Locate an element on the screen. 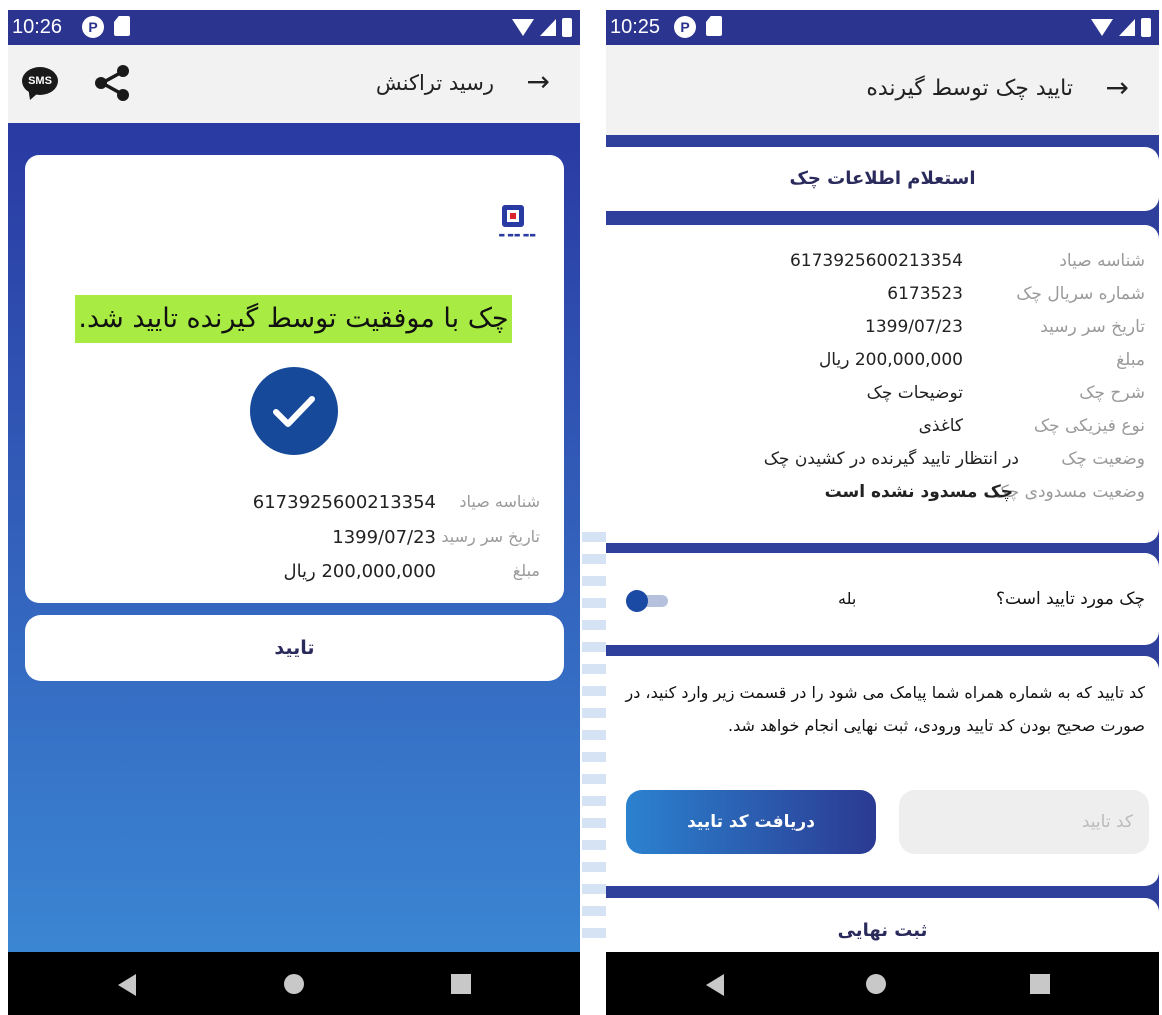 The width and height of the screenshot is (1162, 1015). receipt-row-amount: مبلغ 200,000,000 ریال is located at coordinates (294, 574).